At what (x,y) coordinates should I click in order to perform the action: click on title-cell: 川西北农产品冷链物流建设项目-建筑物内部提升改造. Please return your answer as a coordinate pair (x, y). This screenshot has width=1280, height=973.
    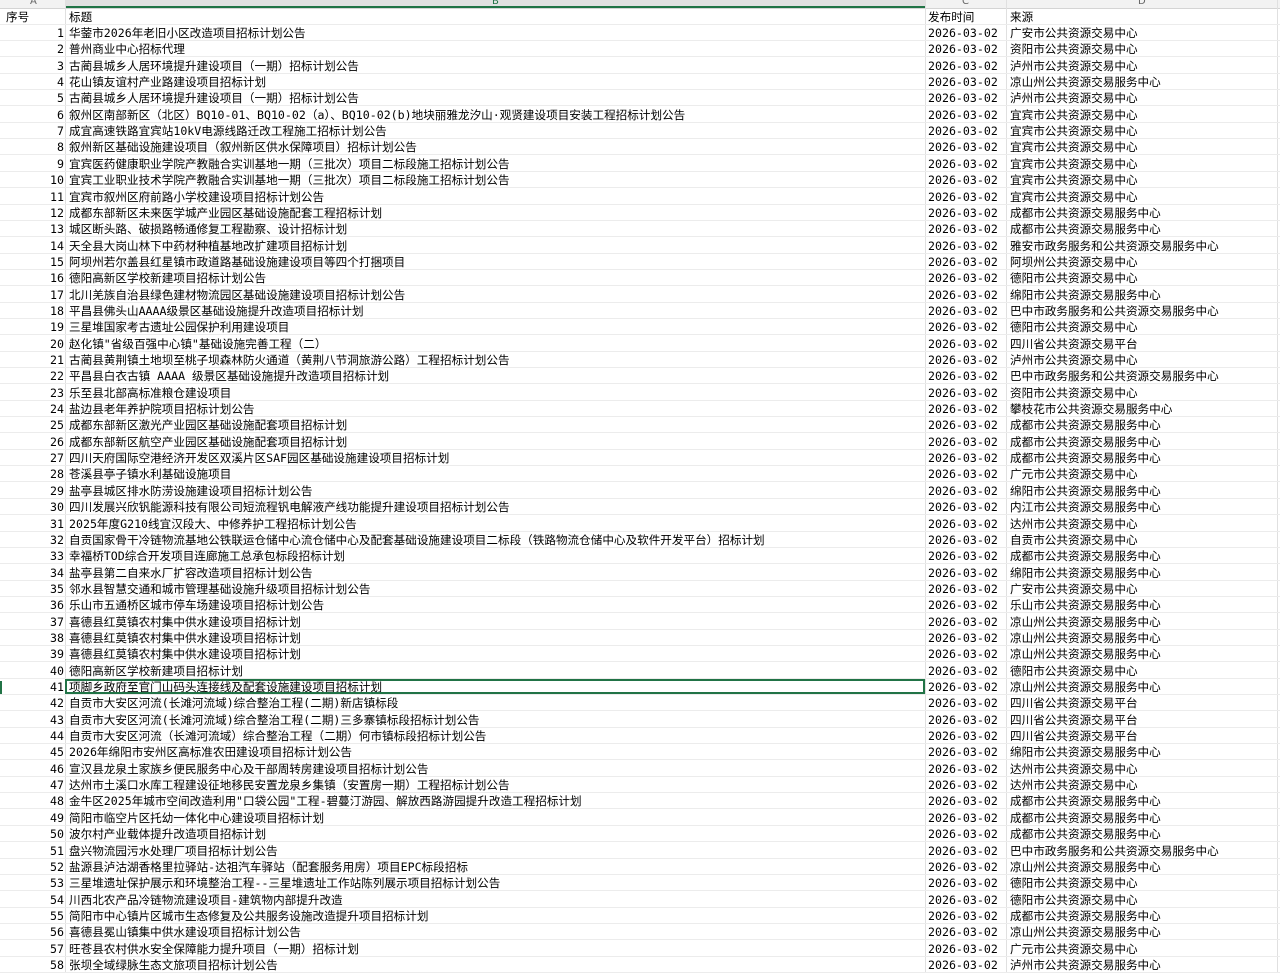
    Looking at the image, I should click on (206, 900).